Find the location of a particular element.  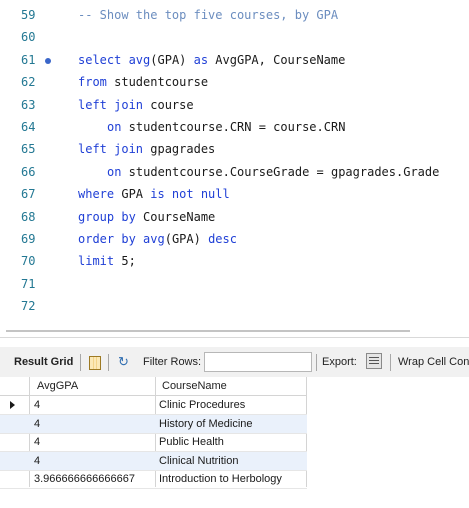

line-number: 67 is located at coordinates (28, 194).